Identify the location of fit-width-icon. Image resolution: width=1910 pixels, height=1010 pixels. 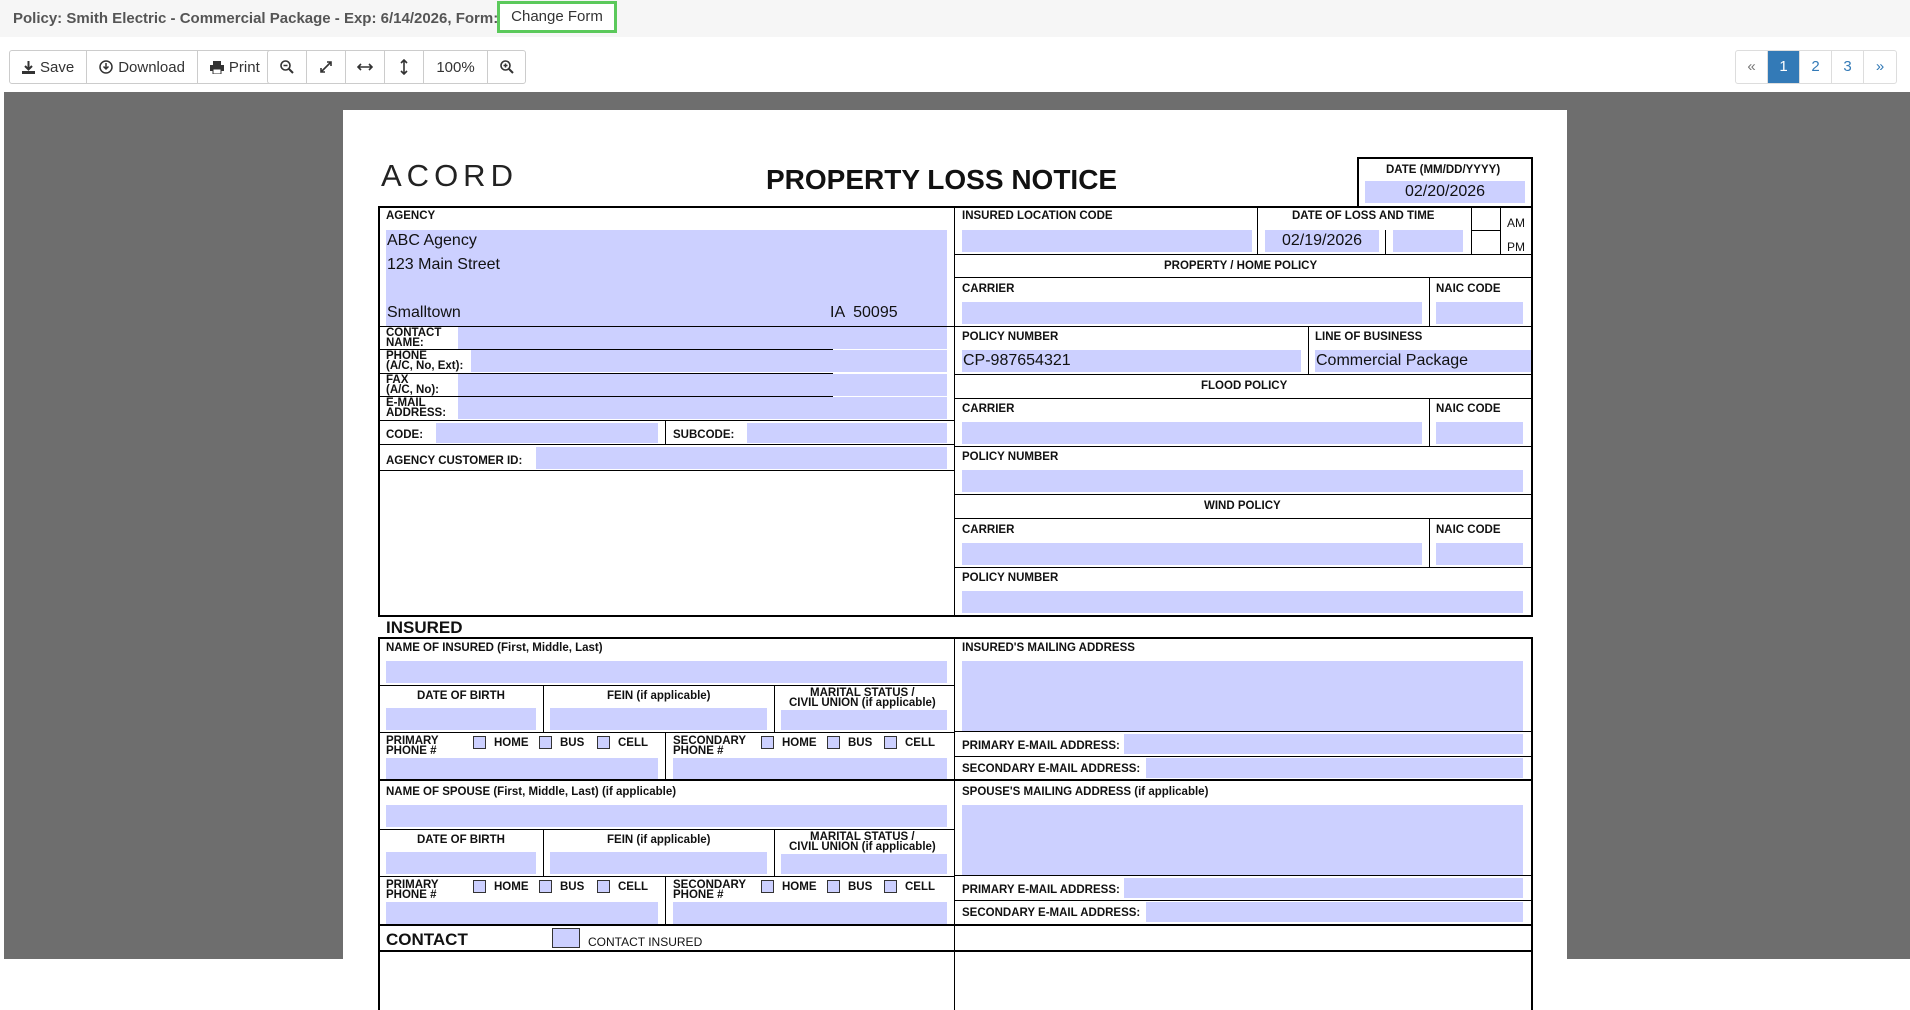
(365, 67).